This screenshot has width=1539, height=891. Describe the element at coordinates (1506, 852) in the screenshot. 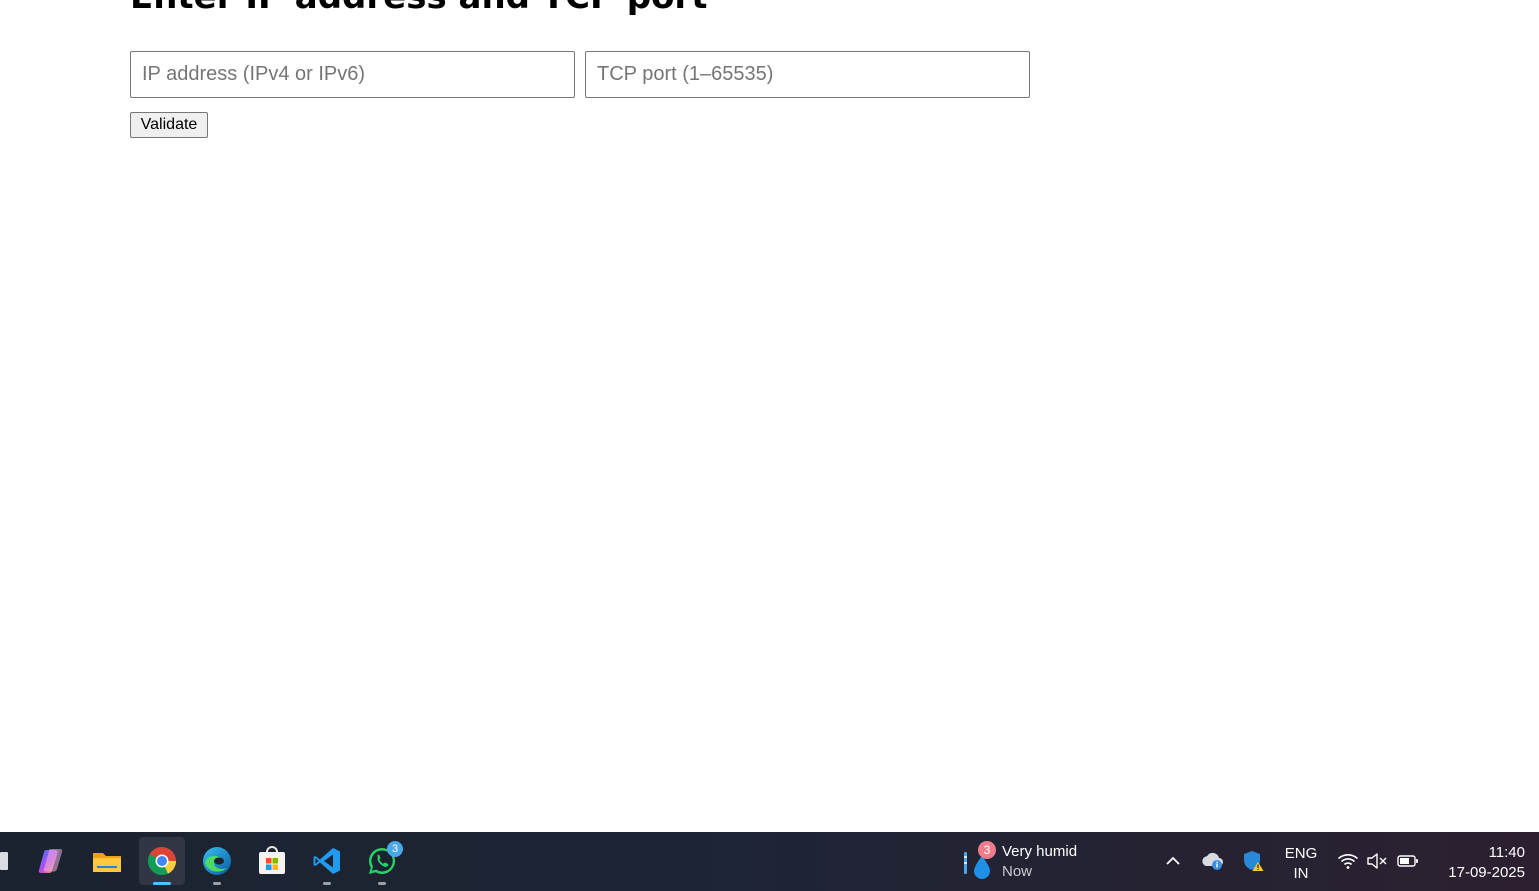

I see `clock-time: 11:40` at that location.